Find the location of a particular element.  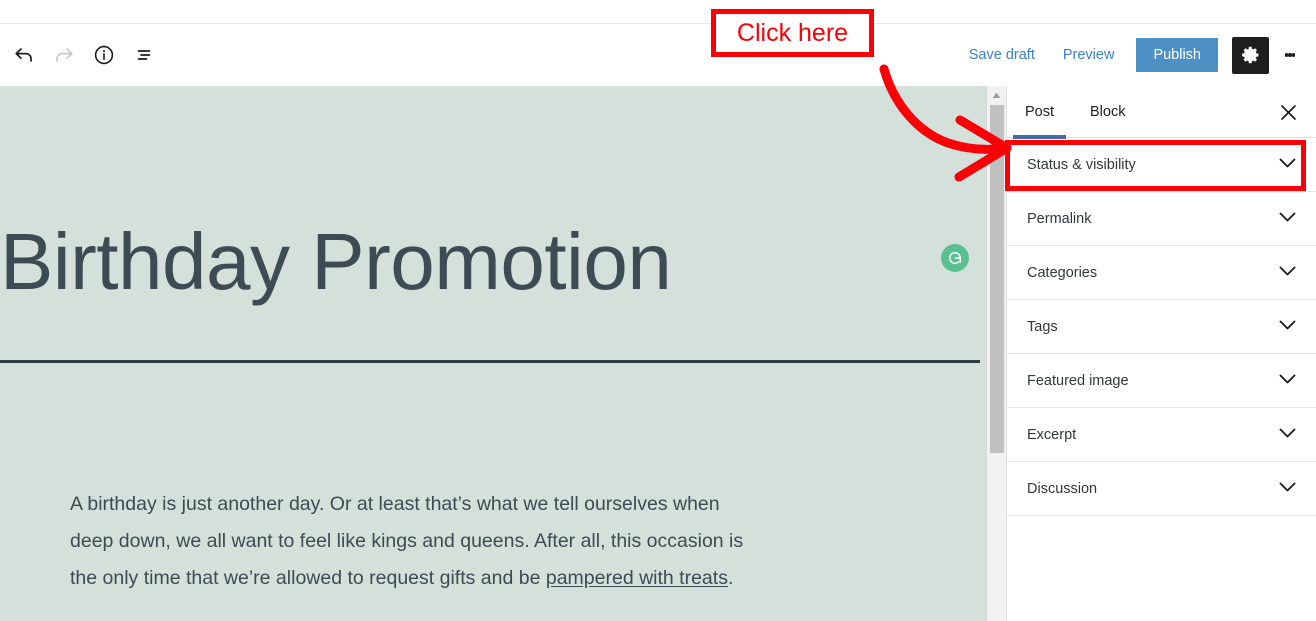

list-view-icon is located at coordinates (144, 55).